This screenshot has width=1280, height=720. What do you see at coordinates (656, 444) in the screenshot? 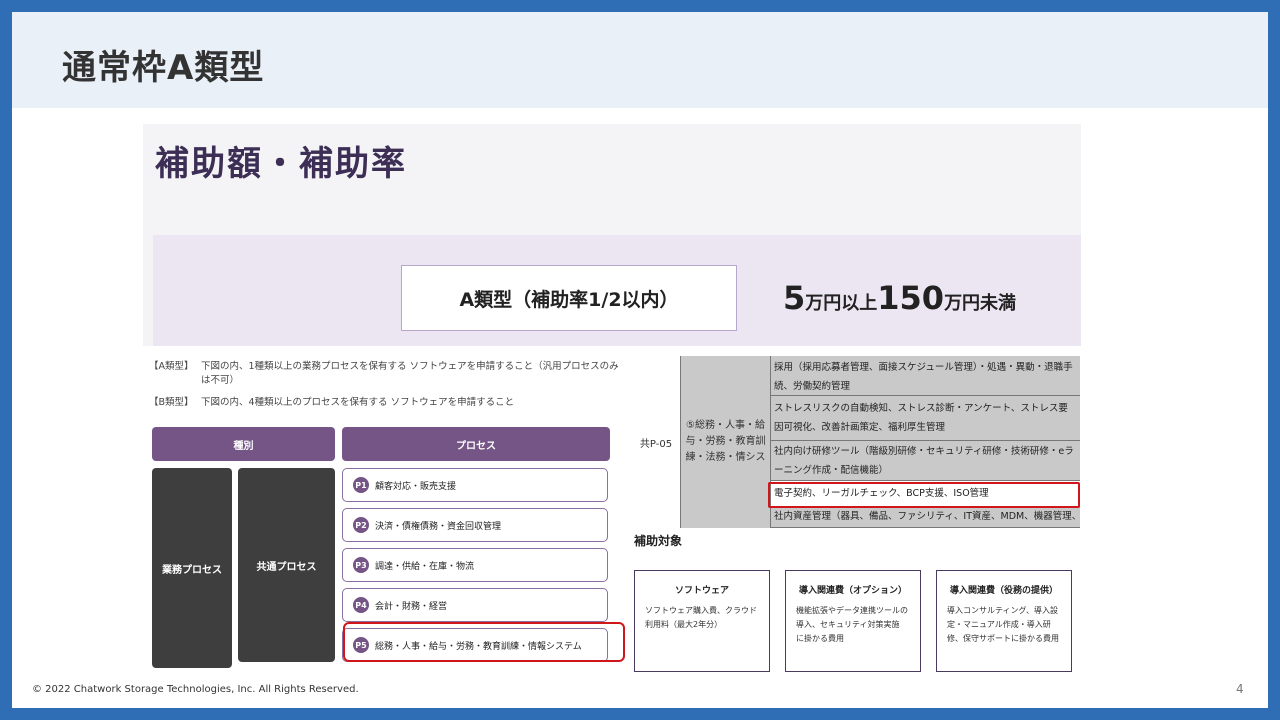
I see `process-code: 共P-05` at bounding box center [656, 444].